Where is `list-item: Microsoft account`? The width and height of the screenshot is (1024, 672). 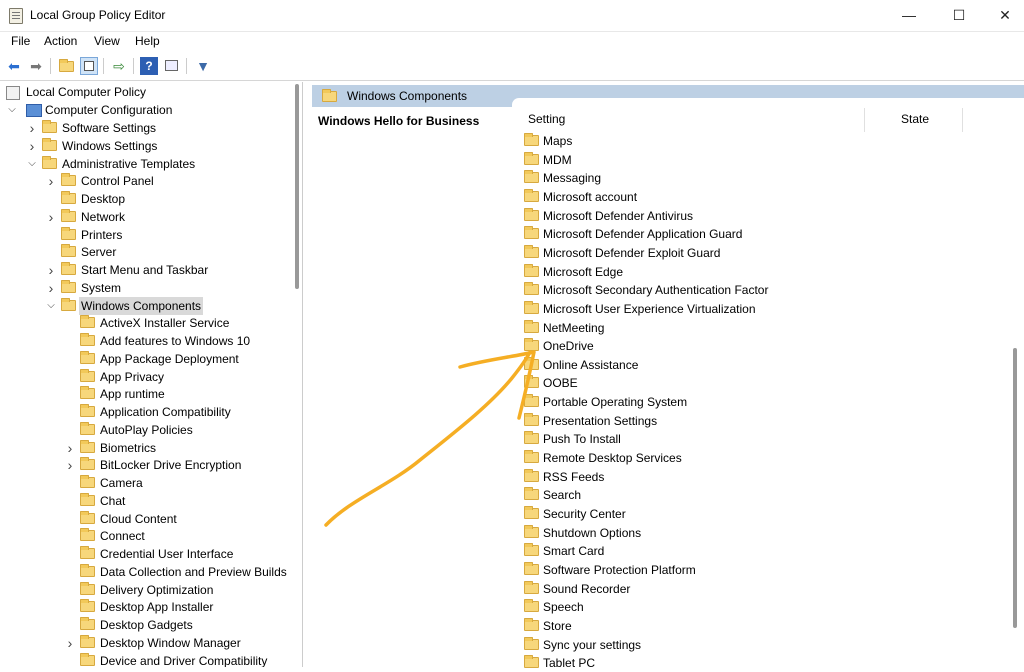 list-item: Microsoft account is located at coordinates (694, 197).